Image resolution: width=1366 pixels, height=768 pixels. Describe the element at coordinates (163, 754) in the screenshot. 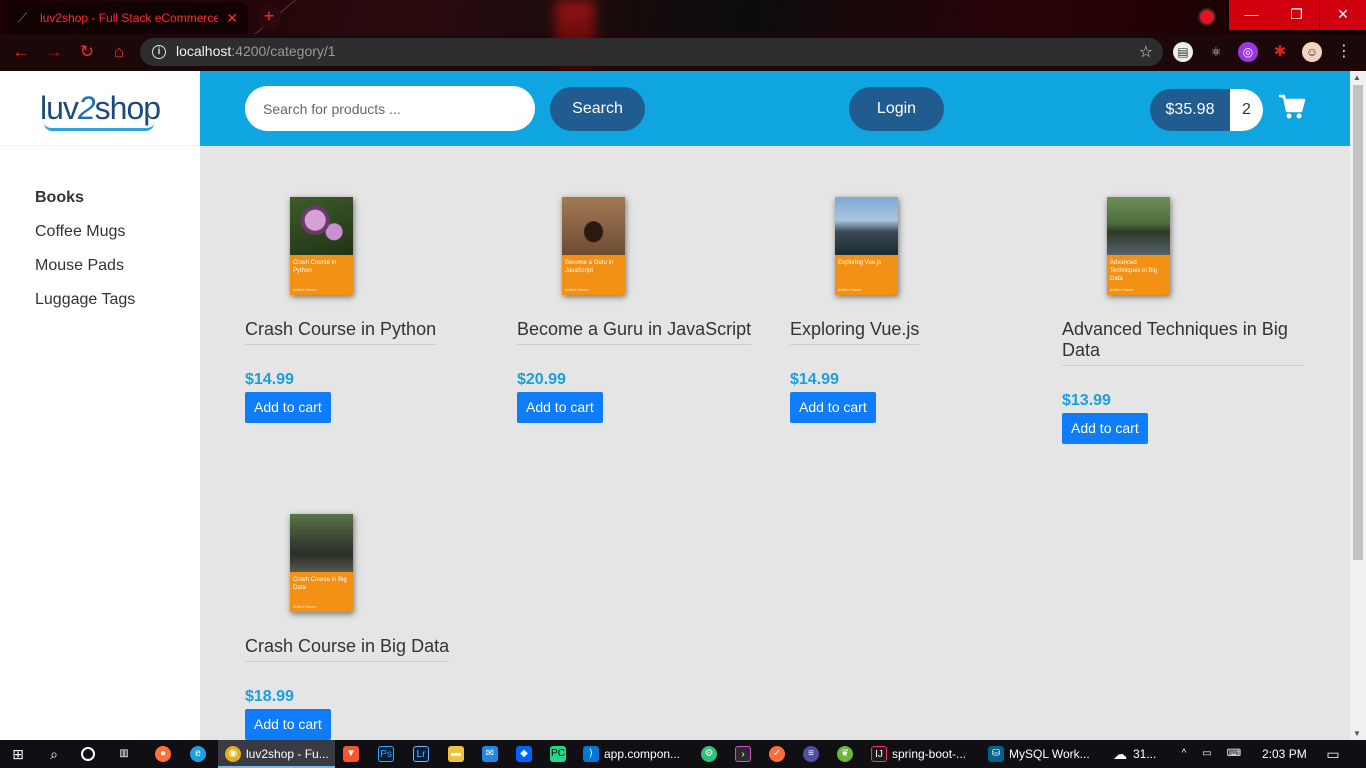

I see `firefox-icon: ●` at that location.